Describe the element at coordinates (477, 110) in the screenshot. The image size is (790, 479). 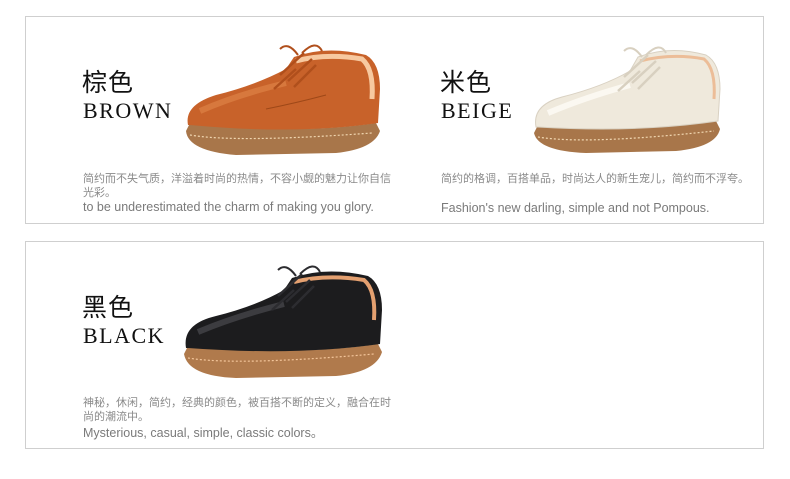
I see `color-title-en: BEIGE` at that location.